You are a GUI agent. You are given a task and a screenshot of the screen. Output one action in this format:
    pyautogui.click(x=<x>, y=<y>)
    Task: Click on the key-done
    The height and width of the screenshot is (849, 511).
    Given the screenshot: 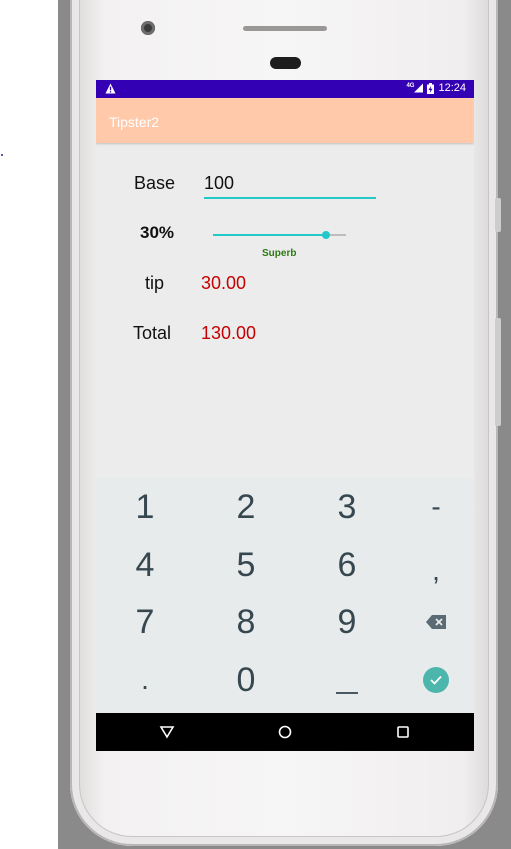 What is the action you would take?
    pyautogui.click(x=431, y=680)
    